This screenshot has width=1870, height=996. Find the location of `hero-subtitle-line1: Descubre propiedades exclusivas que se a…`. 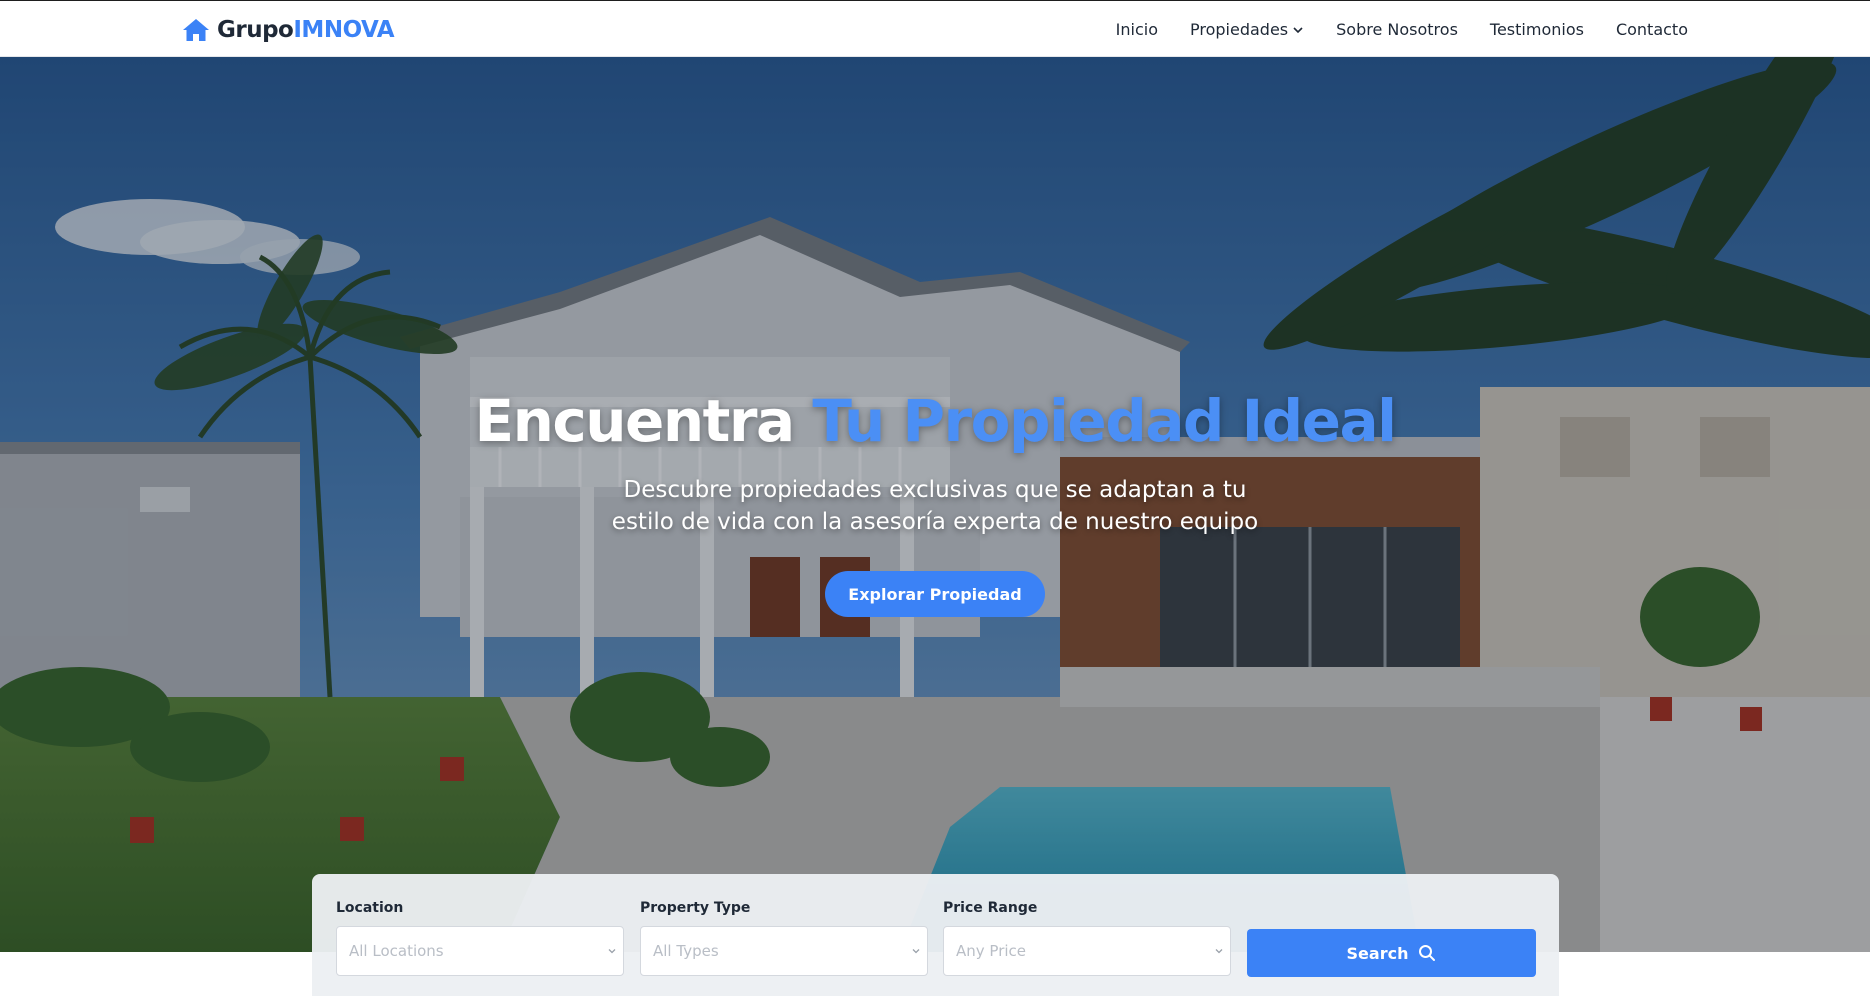

hero-subtitle-line1: Descubre propiedades exclusivas que se a… is located at coordinates (935, 490).